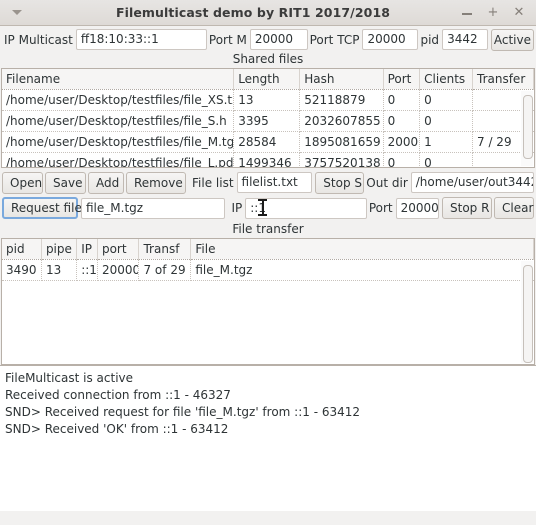 The height and width of the screenshot is (525, 536). What do you see at coordinates (514, 208) in the screenshot?
I see `clear-button: Clear` at bounding box center [514, 208].